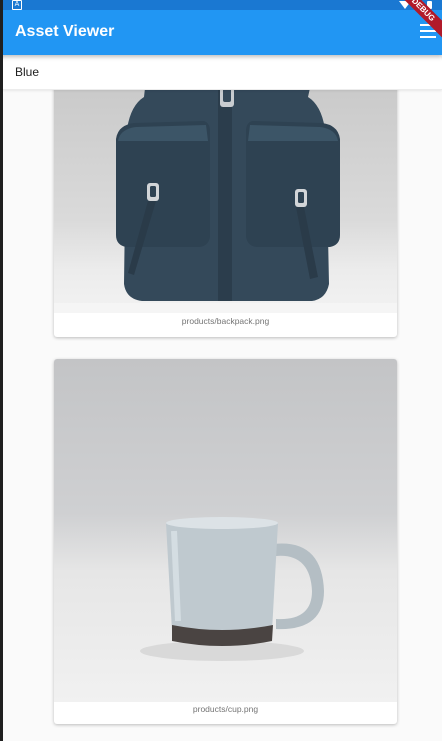 The width and height of the screenshot is (442, 741). What do you see at coordinates (27, 72) in the screenshot?
I see `dropdown-selected-value: Blue` at bounding box center [27, 72].